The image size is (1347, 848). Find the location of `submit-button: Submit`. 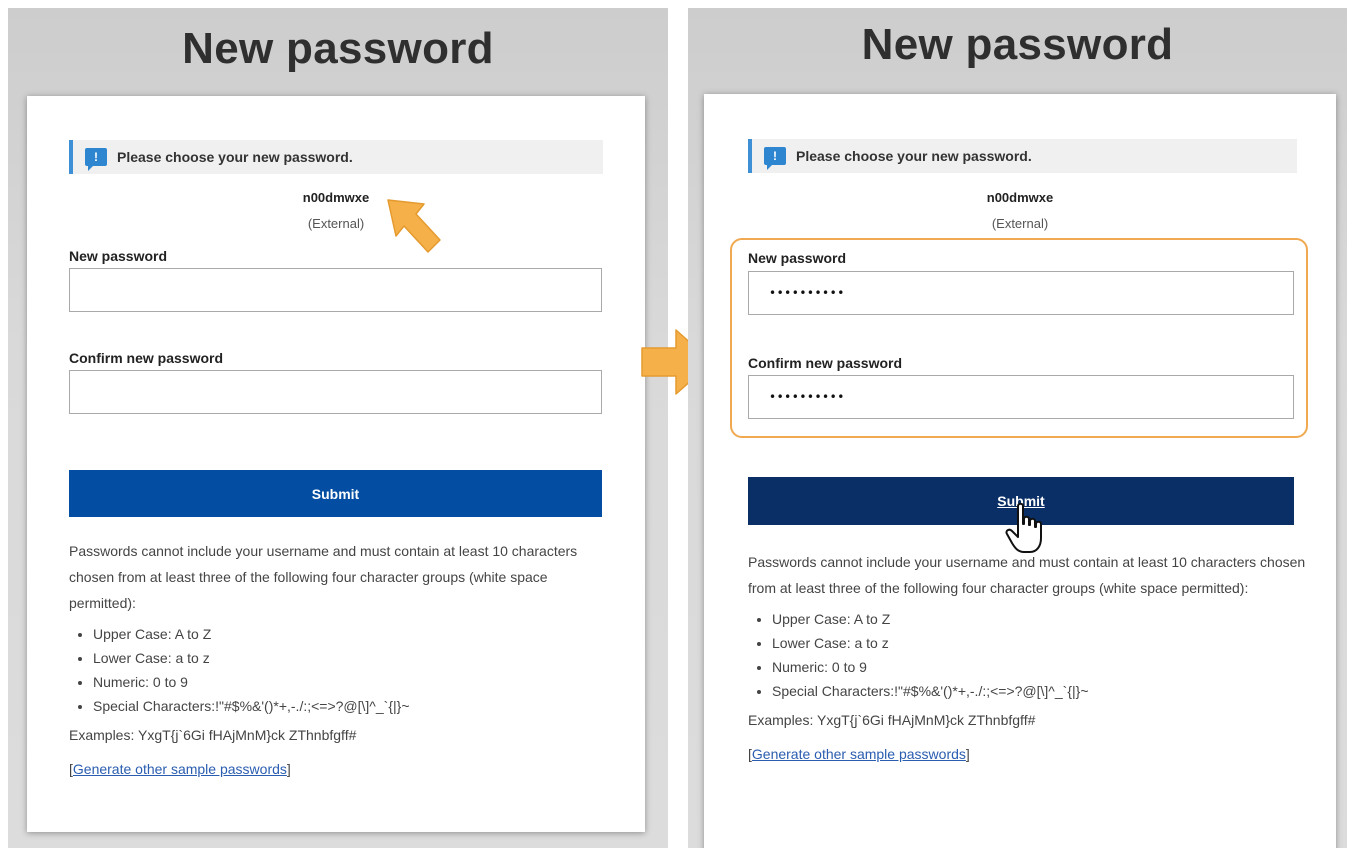

submit-button: Submit is located at coordinates (335, 493).